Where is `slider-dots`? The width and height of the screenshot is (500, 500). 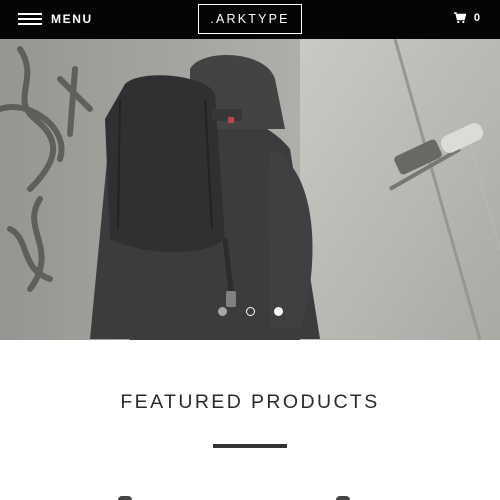 slider-dots is located at coordinates (250, 311).